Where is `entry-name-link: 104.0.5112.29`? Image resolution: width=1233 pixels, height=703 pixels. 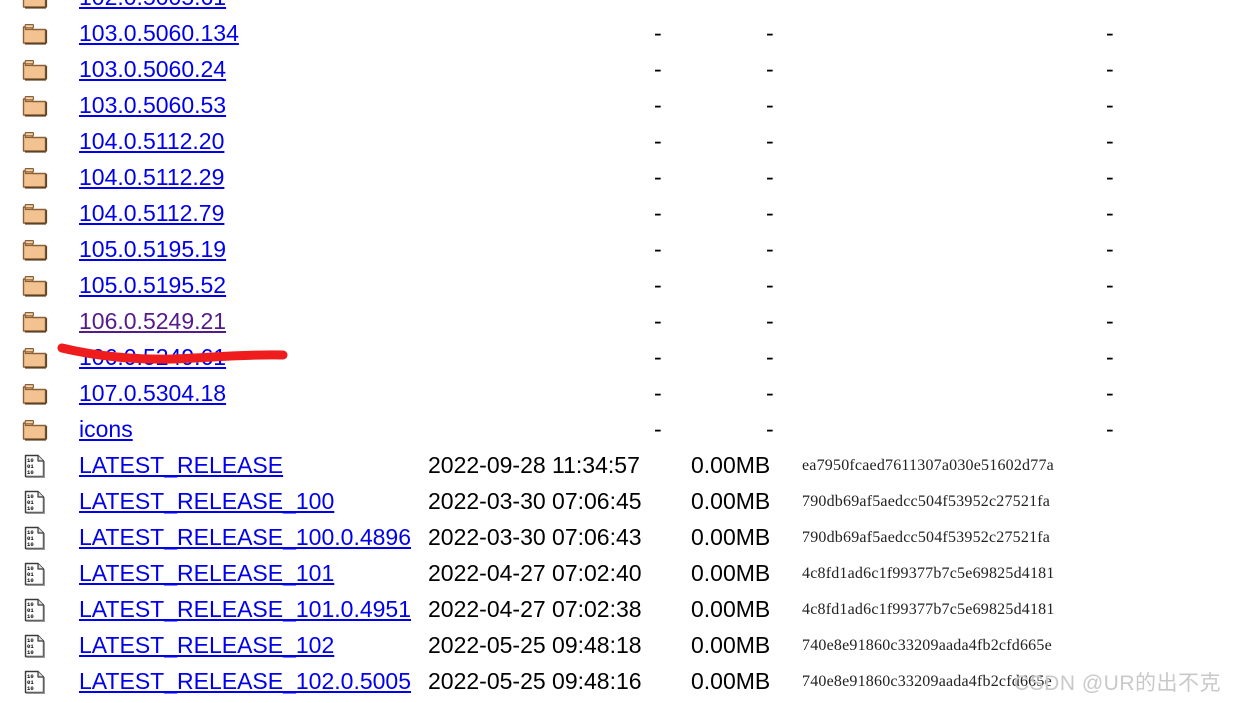 entry-name-link: 104.0.5112.29 is located at coordinates (151, 177).